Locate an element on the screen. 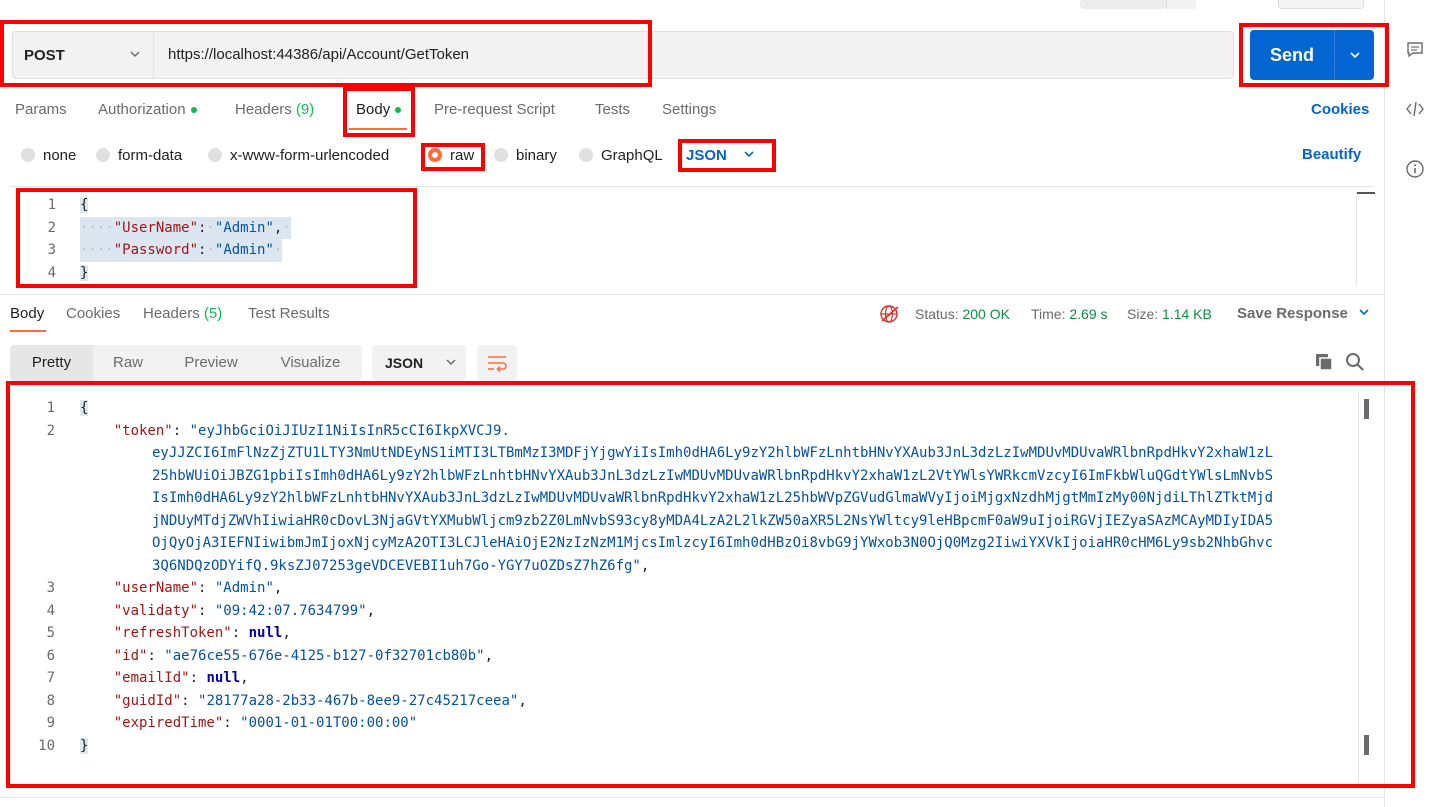 This screenshot has height=807, width=1444. beautify-link: Beautify is located at coordinates (1331, 155).